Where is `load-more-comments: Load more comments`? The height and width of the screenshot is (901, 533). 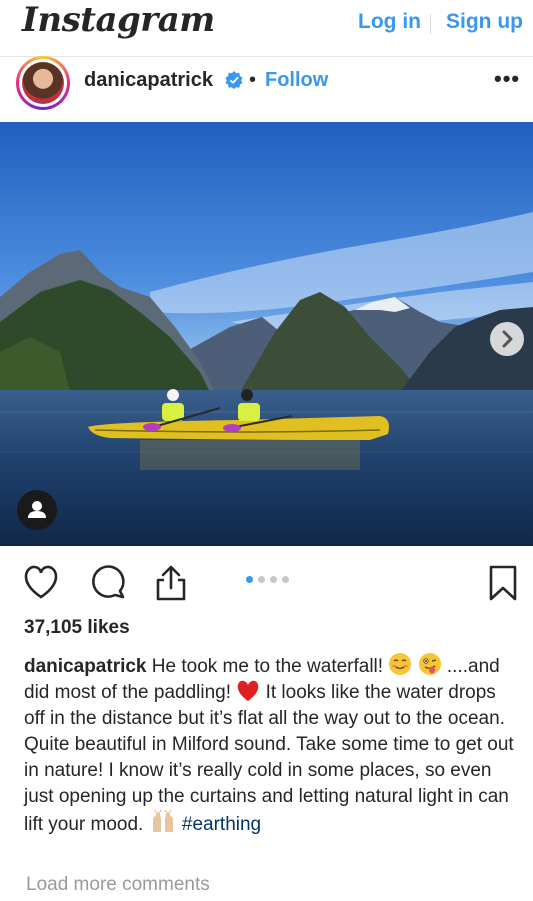
load-more-comments: Load more comments is located at coordinates (118, 885).